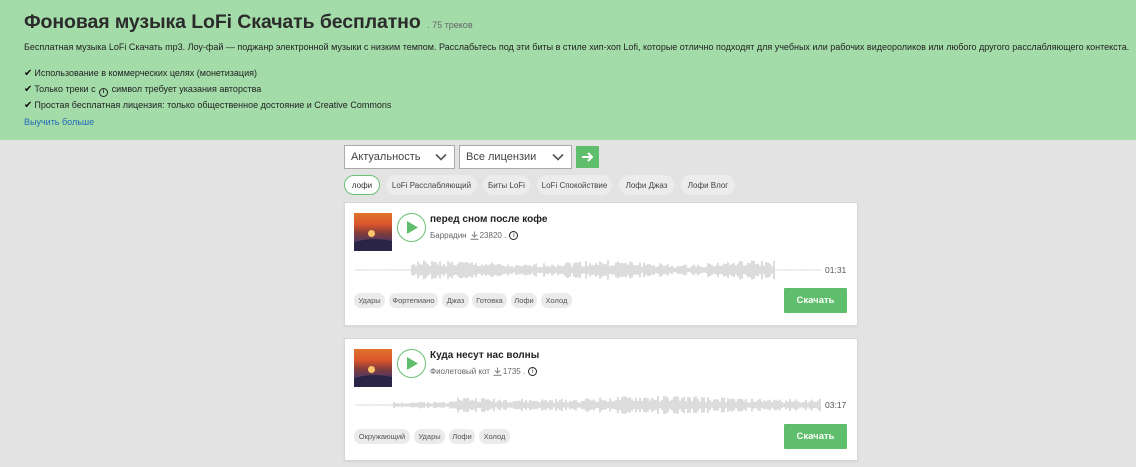 This screenshot has width=1136, height=467. Describe the element at coordinates (59, 122) in the screenshot. I see `learn-more-link: Выучить больше` at that location.